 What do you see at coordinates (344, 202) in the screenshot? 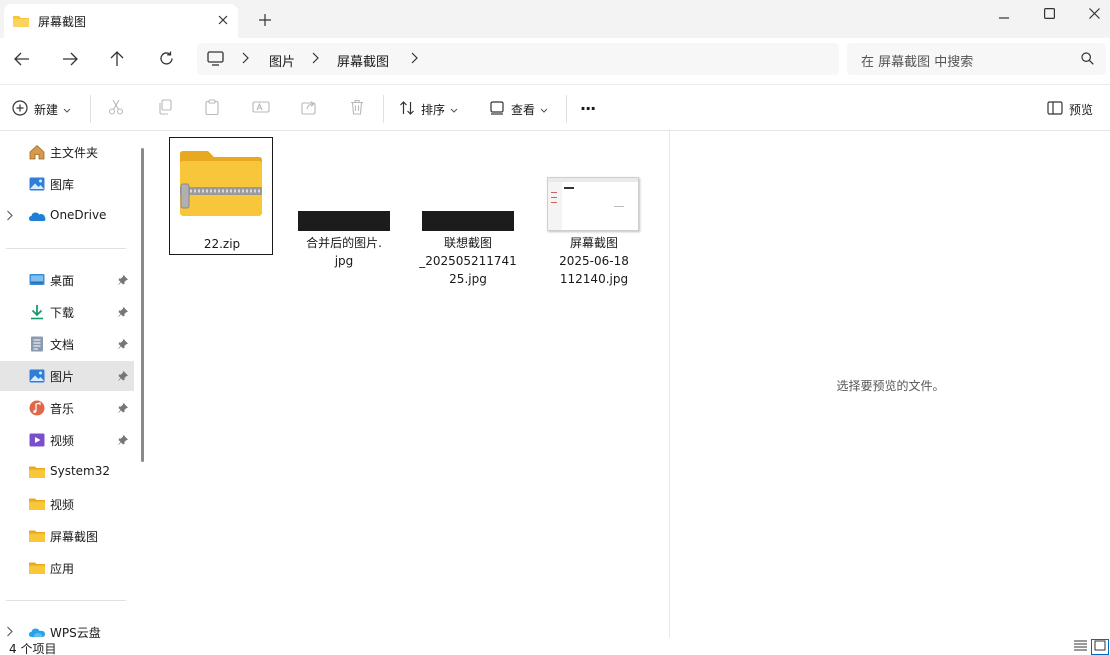
I see `file-item-merged-image: 合并后的图片. jpg` at bounding box center [344, 202].